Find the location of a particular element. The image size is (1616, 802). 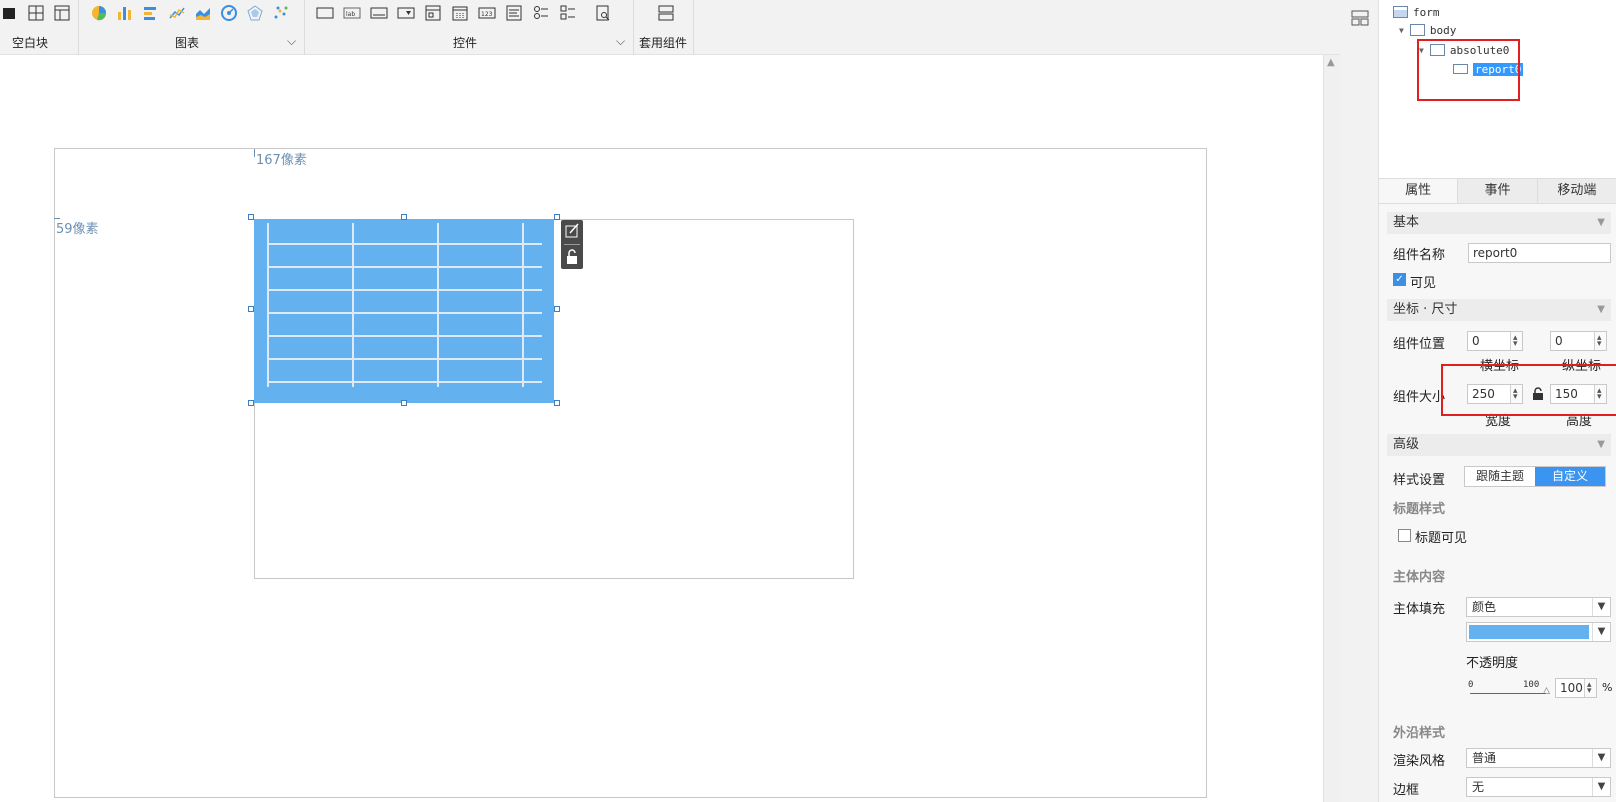

svg-text: lab is located at coordinates (350, 14).